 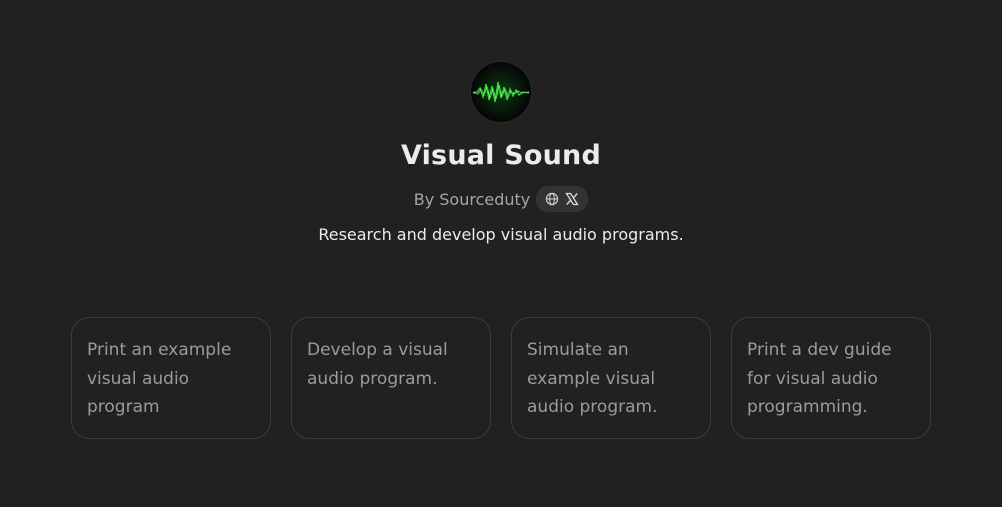 What do you see at coordinates (171, 378) in the screenshot?
I see `starter-card-1: Print an example visual audio program` at bounding box center [171, 378].